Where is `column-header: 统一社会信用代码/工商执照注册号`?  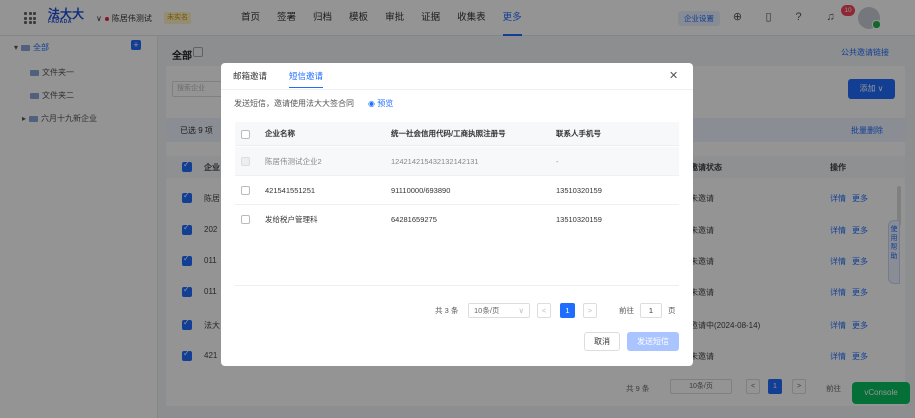
column-header: 统一社会信用代码/工商执照注册号 is located at coordinates (448, 133).